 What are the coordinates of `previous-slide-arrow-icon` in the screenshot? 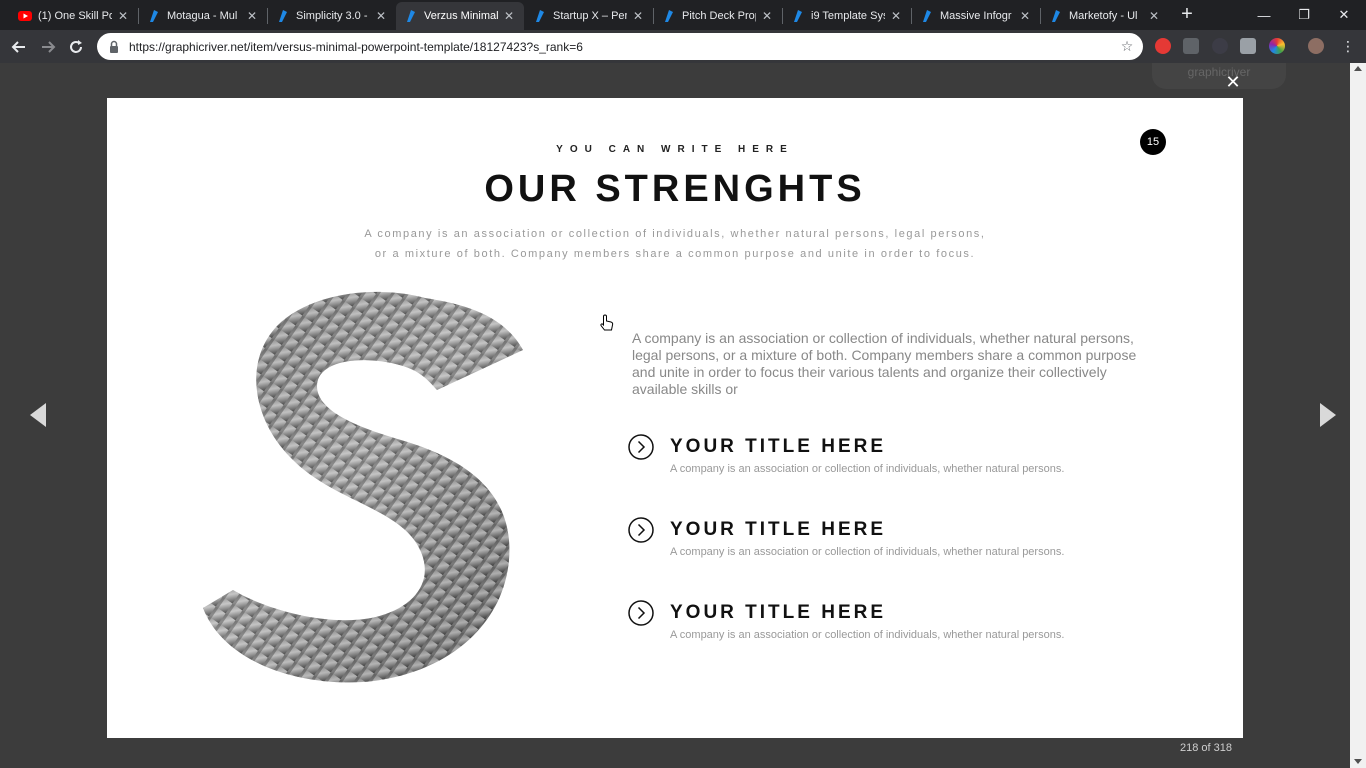 It's located at (38, 415).